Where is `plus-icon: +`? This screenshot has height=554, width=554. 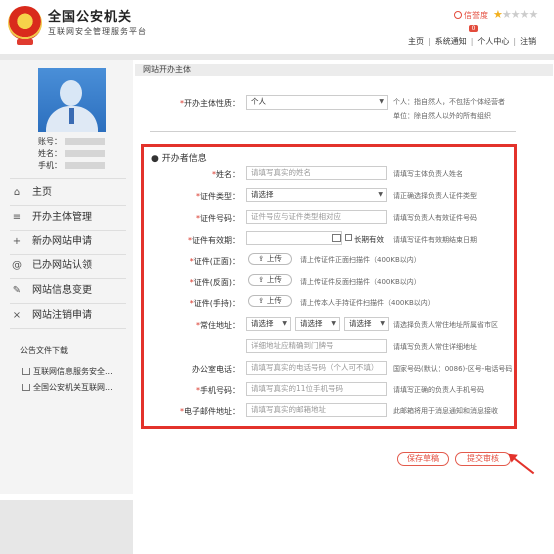
plus-icon: + is located at coordinates (17, 241).